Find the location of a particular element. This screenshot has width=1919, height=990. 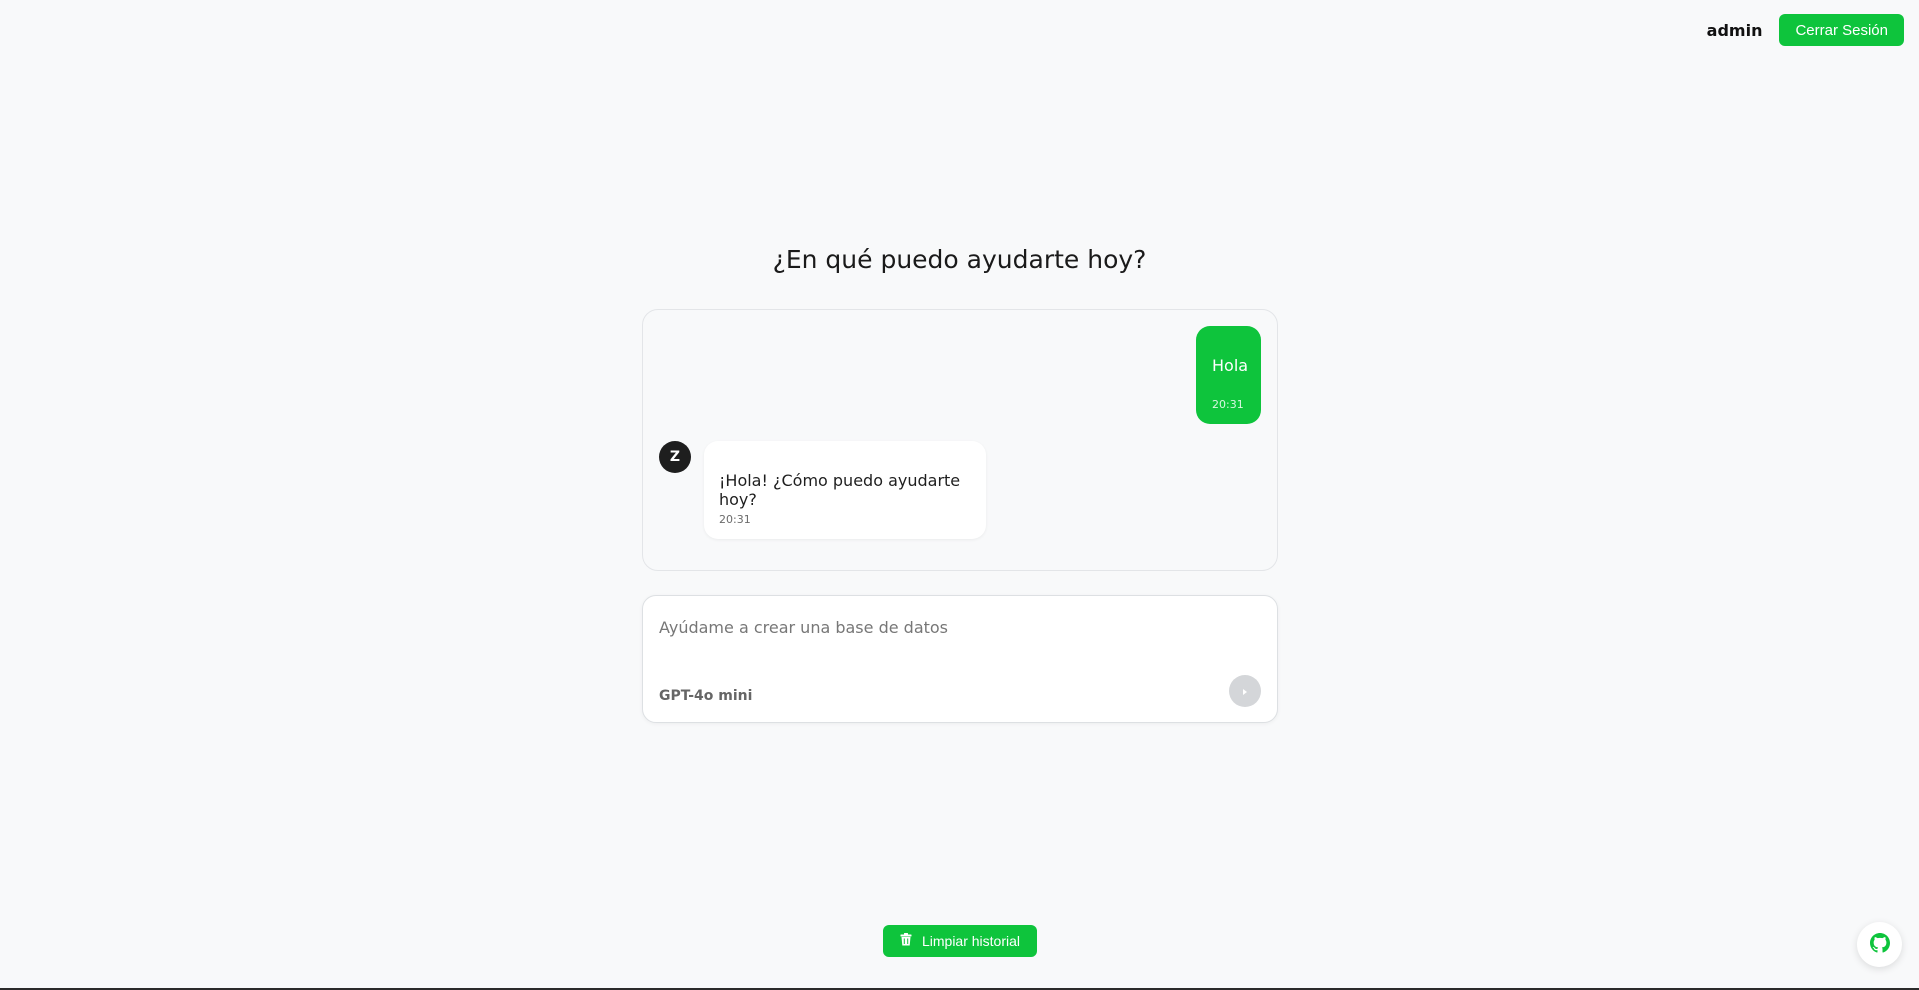

message-composer: GPT-4o mini is located at coordinates (960, 659).